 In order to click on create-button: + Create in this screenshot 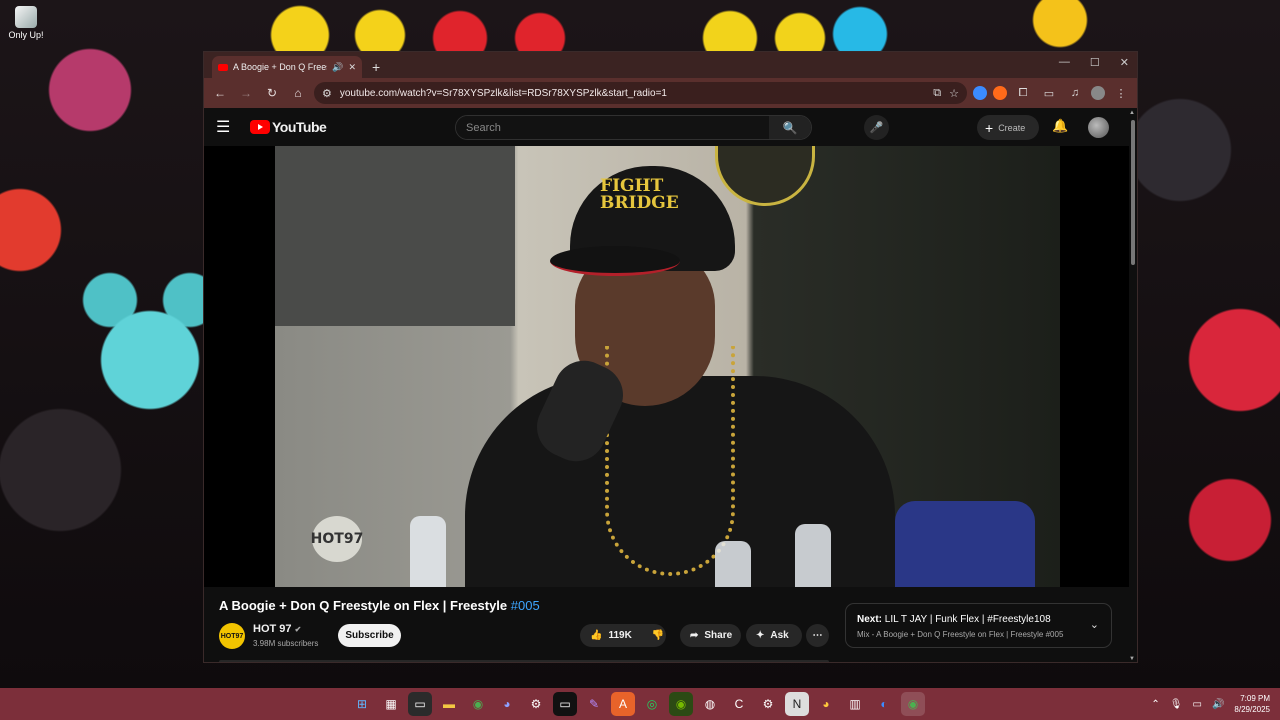, I will do `click(1008, 127)`.